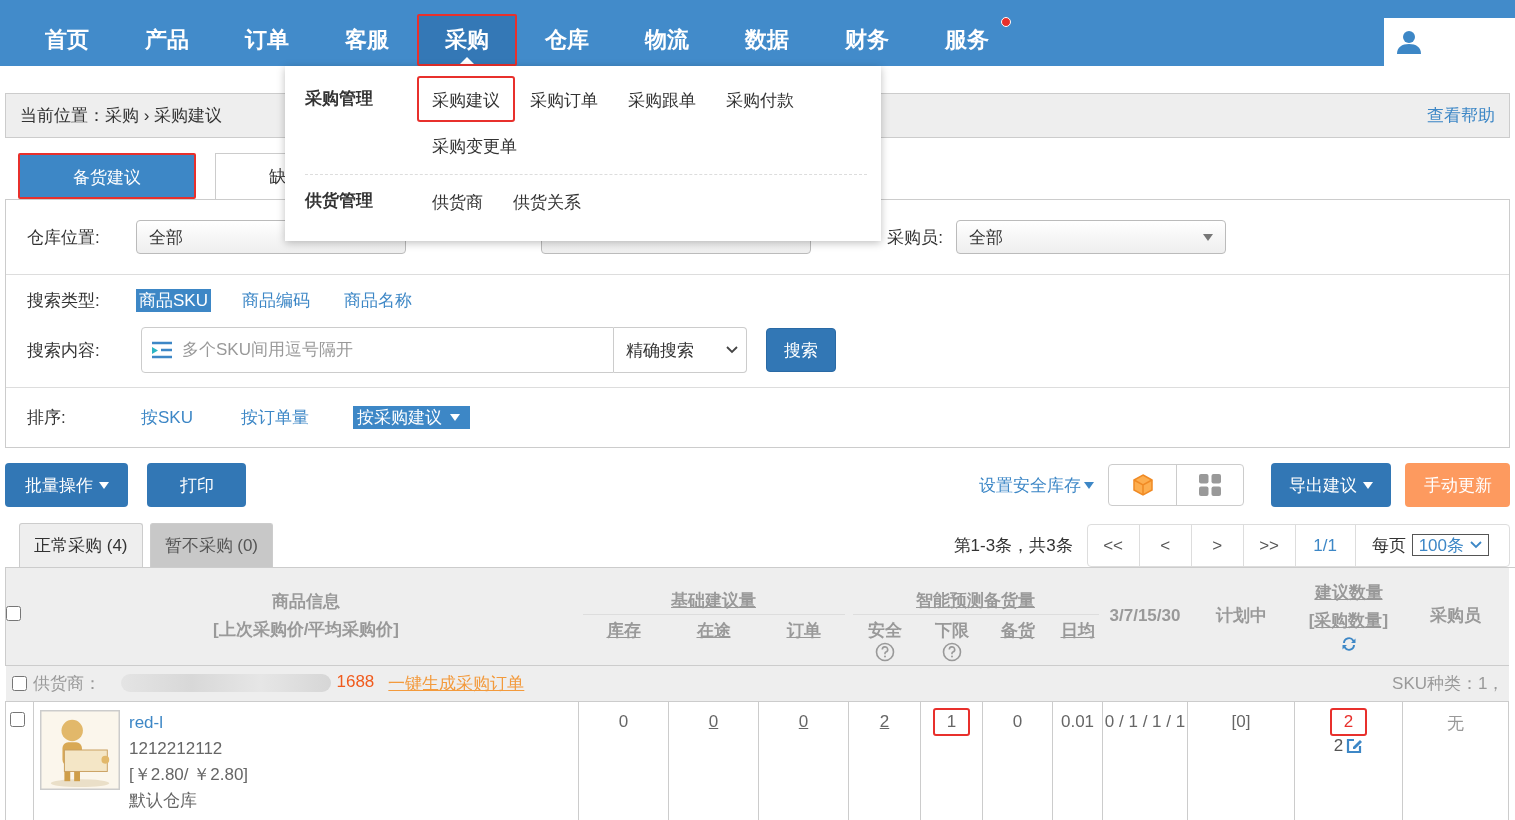  What do you see at coordinates (396, 350) in the screenshot?
I see `text-input: 多个SKU间用逗号隔开` at bounding box center [396, 350].